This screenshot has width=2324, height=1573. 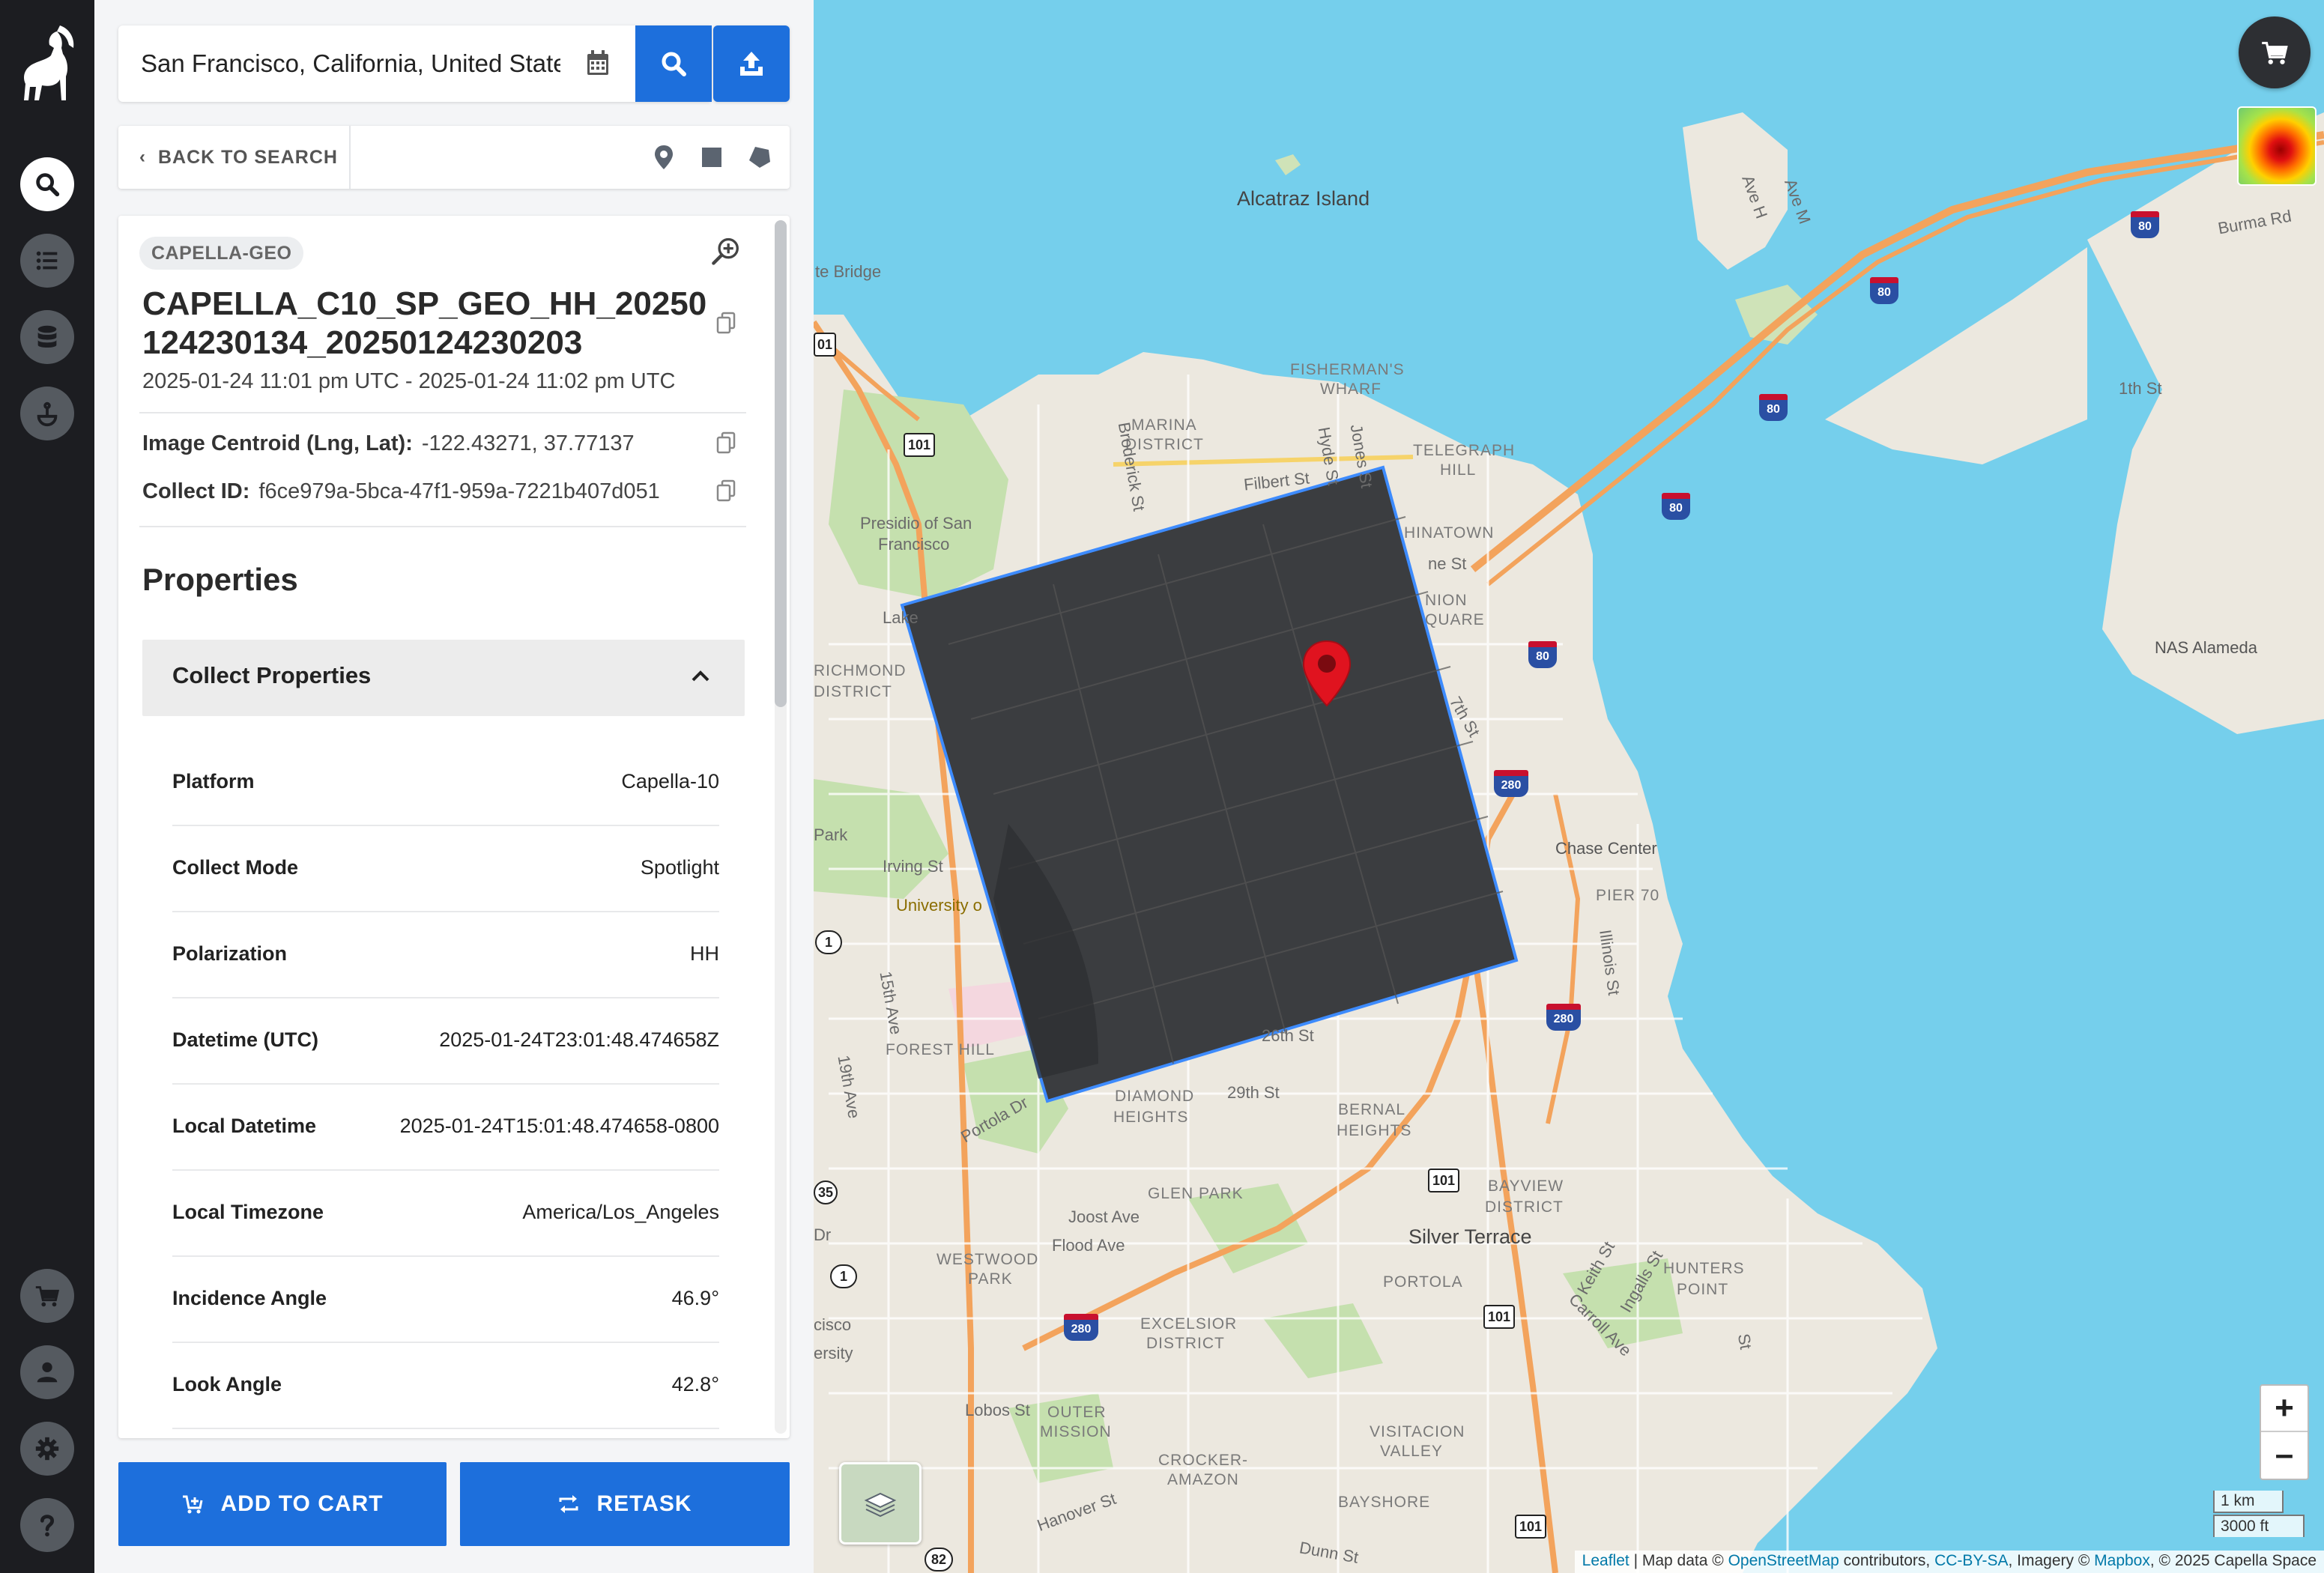 I want to click on add-to-cart-button: ADD TO CART, so click(x=282, y=1504).